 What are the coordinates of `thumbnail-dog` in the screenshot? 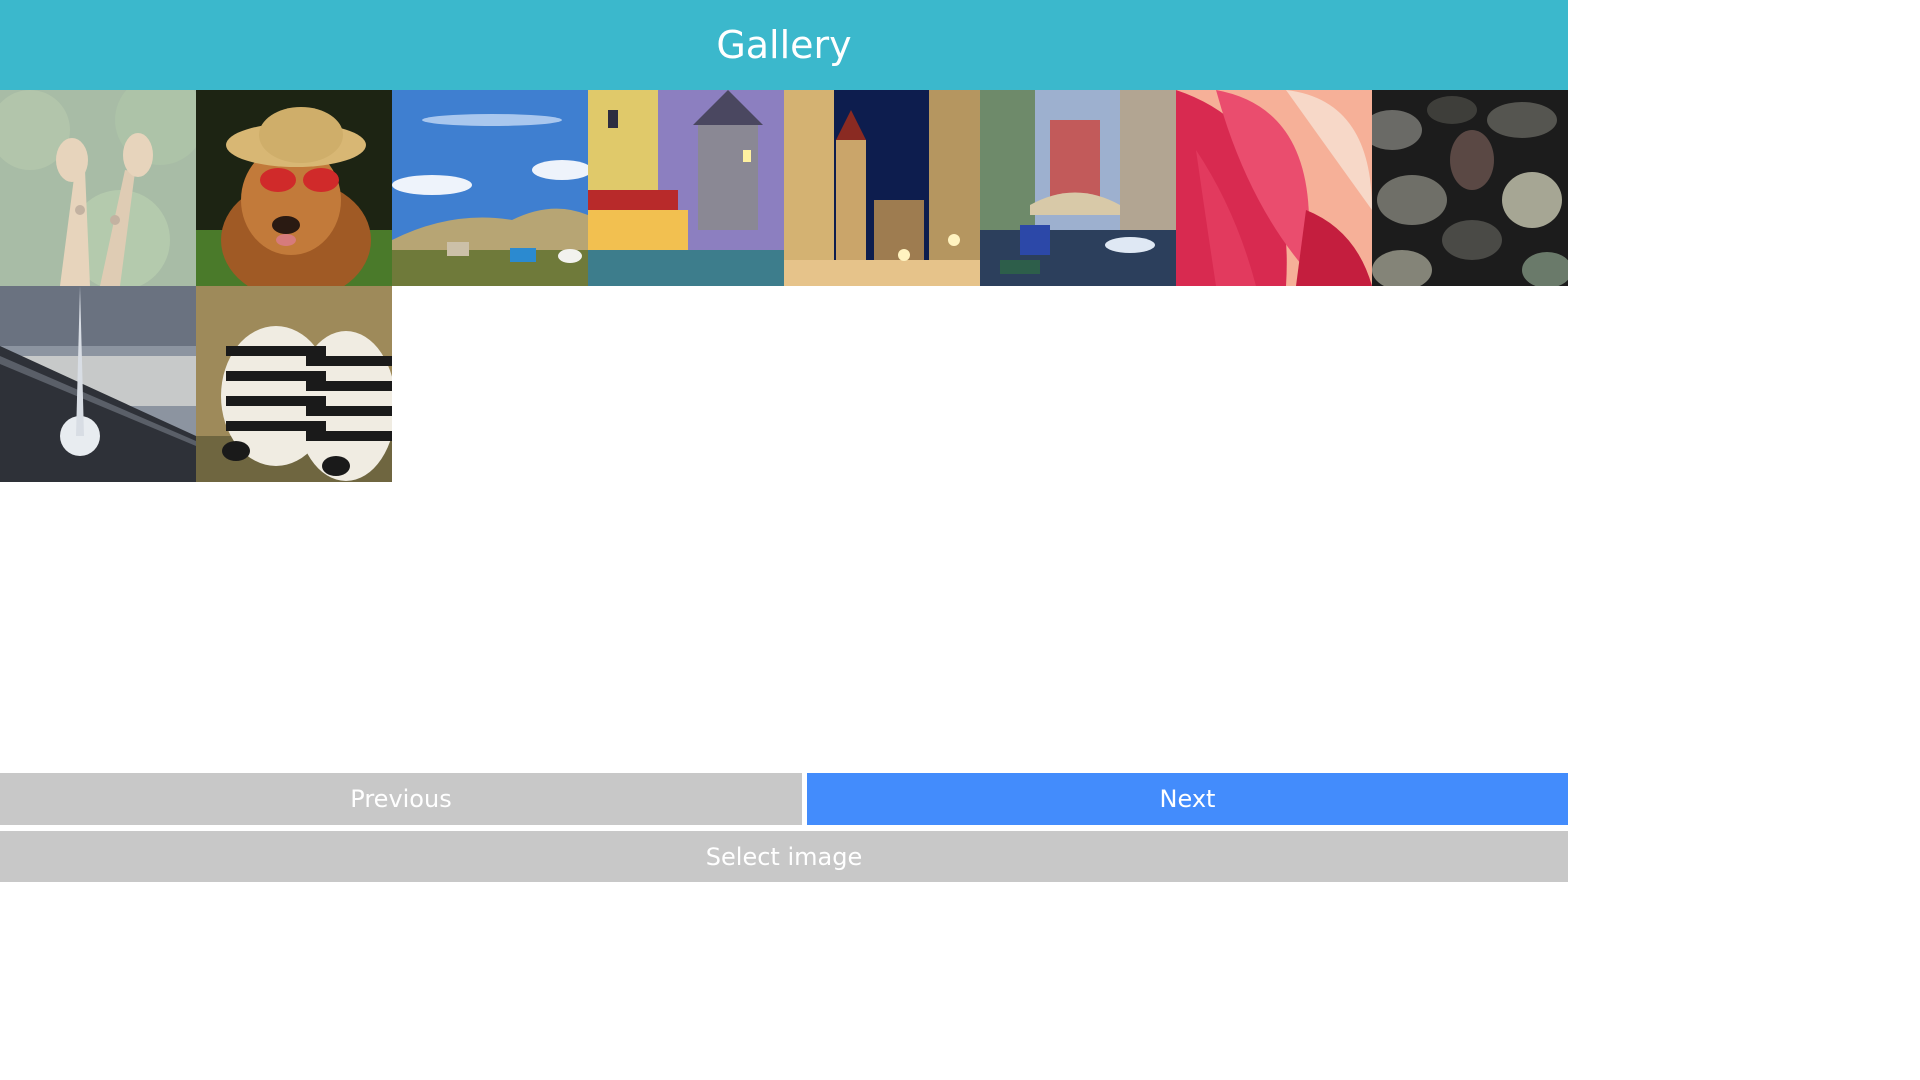 It's located at (294, 188).